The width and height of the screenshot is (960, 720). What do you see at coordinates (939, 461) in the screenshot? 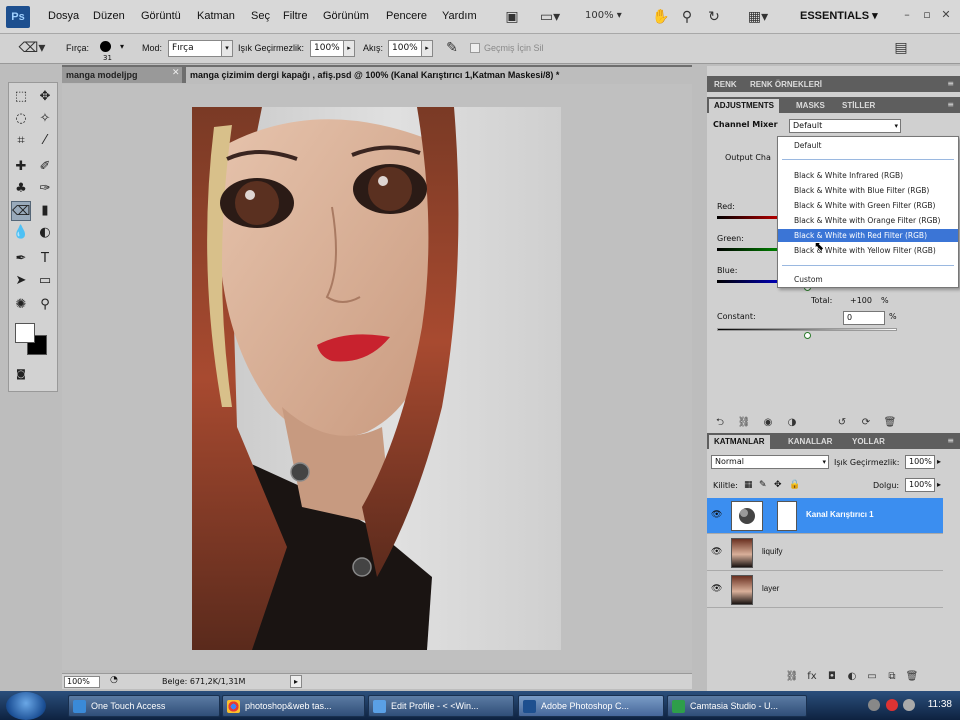
I see `layer-opacity-arrow-icon: ▸` at bounding box center [939, 461].